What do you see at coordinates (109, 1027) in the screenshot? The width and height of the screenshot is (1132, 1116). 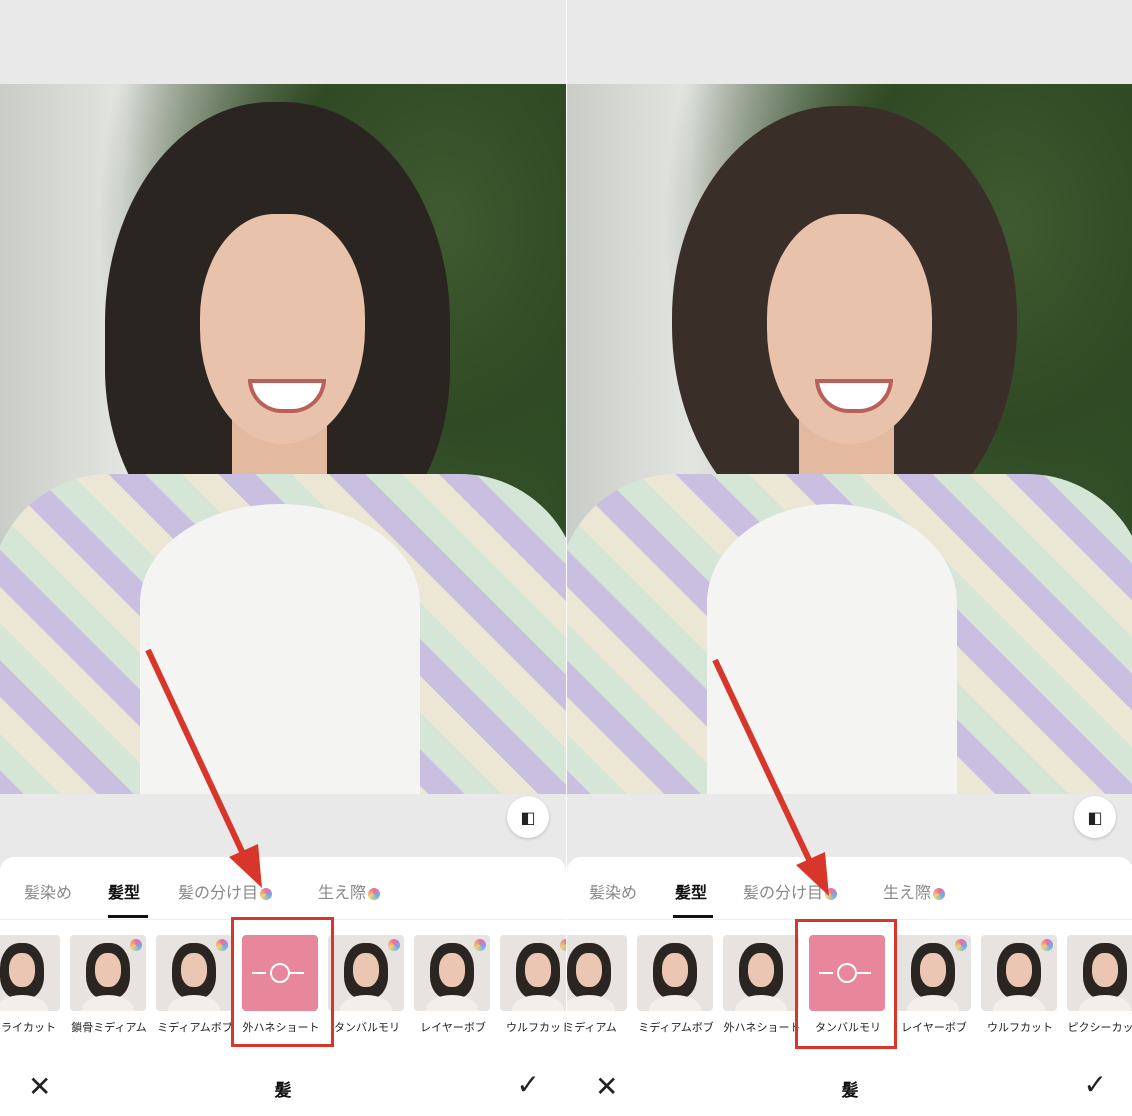 I see `style-label: 鎖骨ミディアム` at bounding box center [109, 1027].